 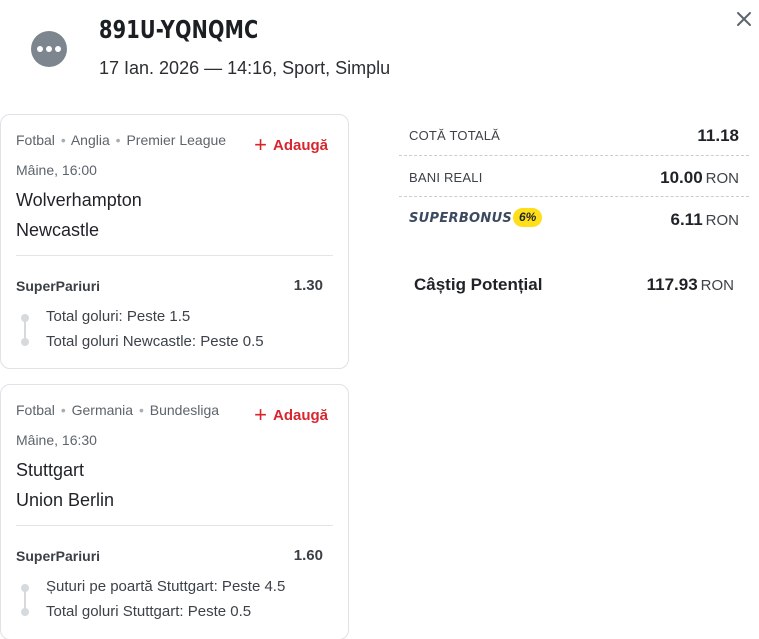 I want to click on league-path: Fotbal • Germania • Bundesliga, so click(x=117, y=410).